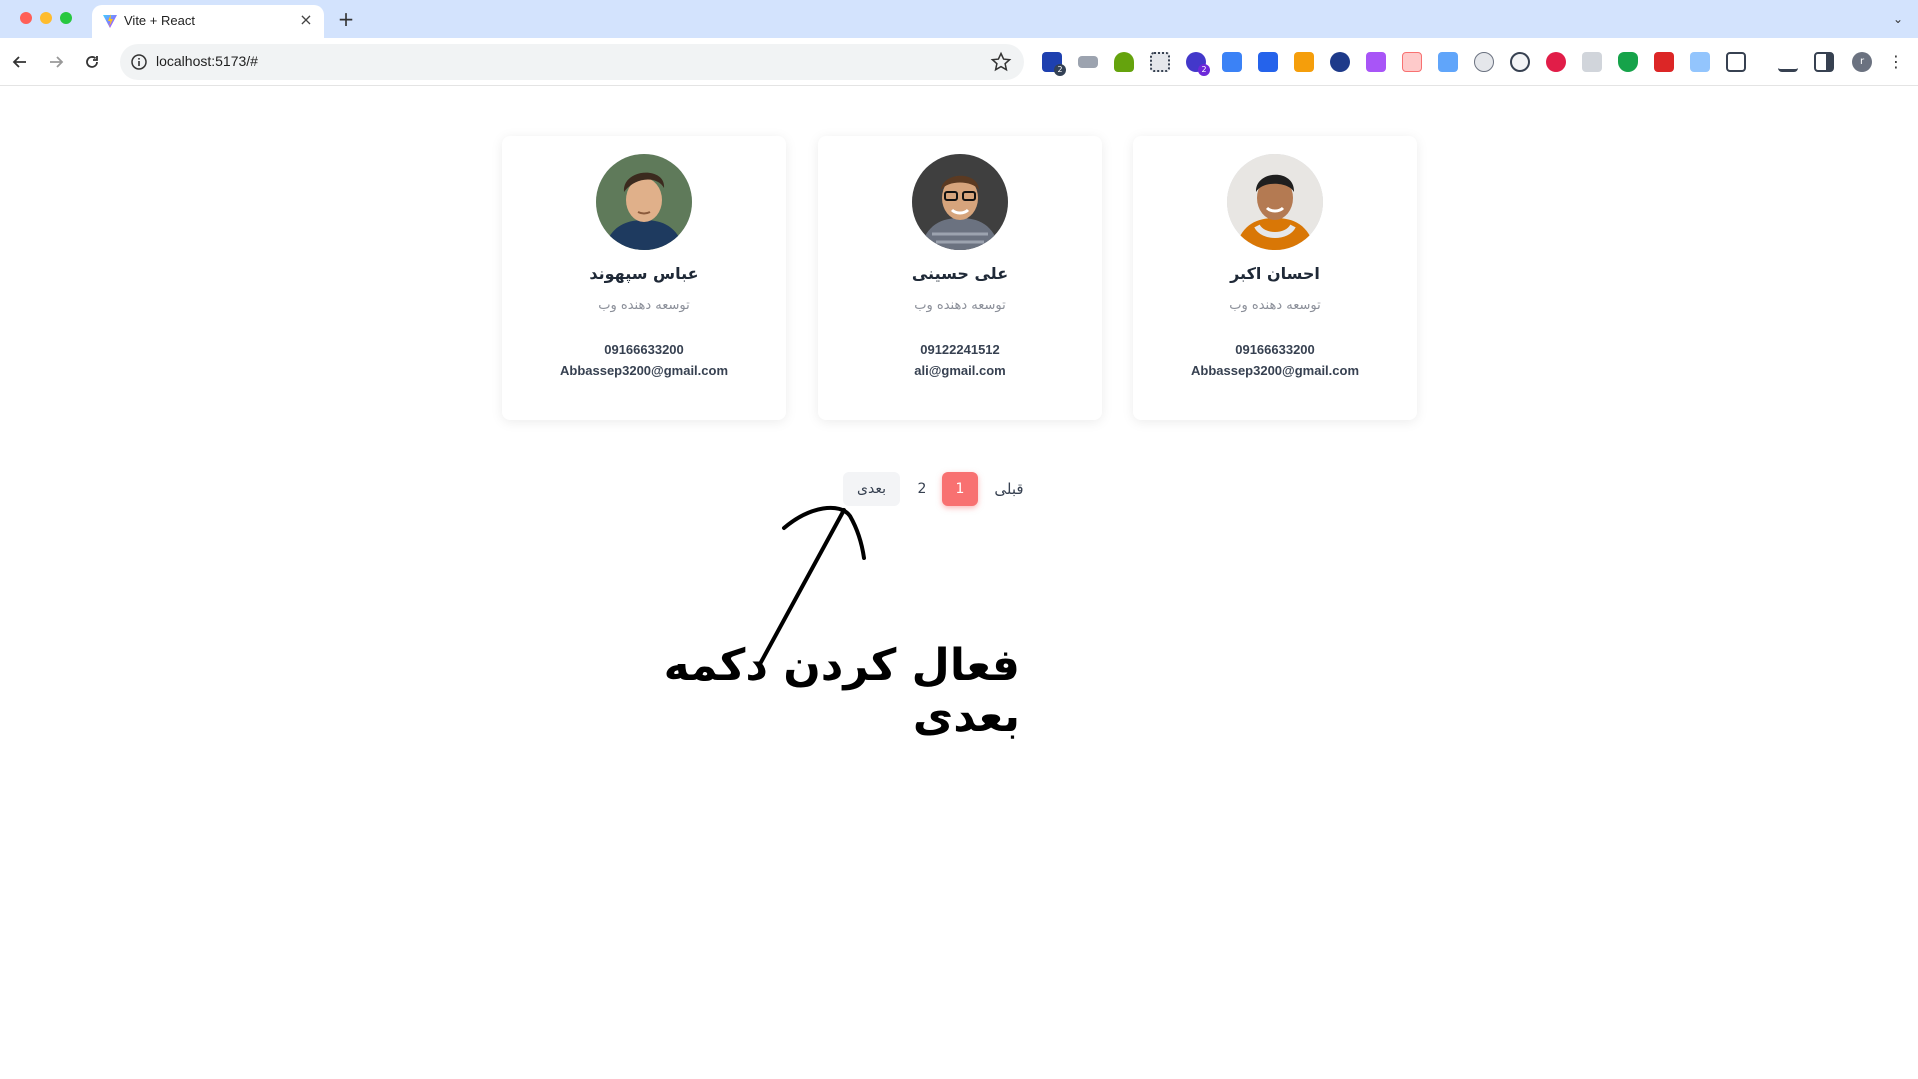 This screenshot has height=1079, width=1918. Describe the element at coordinates (1824, 62) in the screenshot. I see `side-panel-icon` at that location.